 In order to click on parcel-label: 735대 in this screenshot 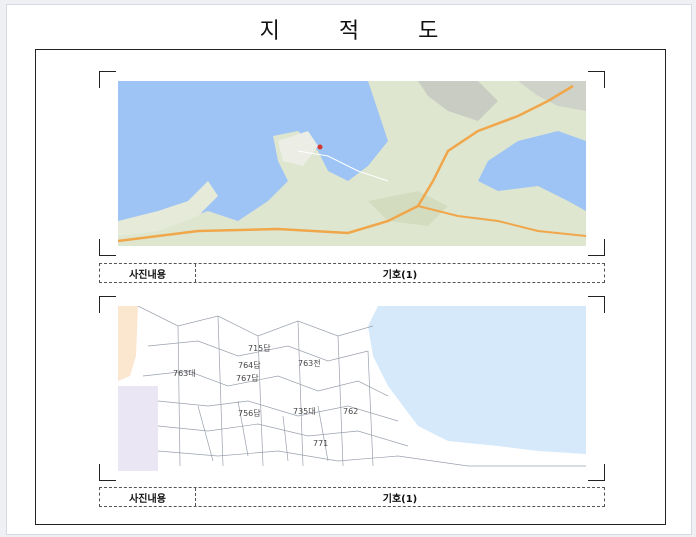, I will do `click(304, 411)`.